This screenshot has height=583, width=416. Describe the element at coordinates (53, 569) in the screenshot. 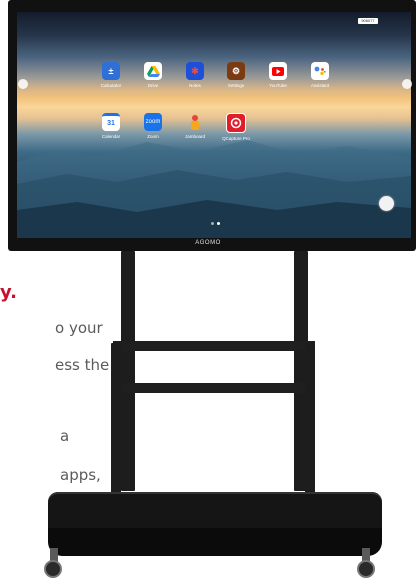

I see `wheel-left` at that location.